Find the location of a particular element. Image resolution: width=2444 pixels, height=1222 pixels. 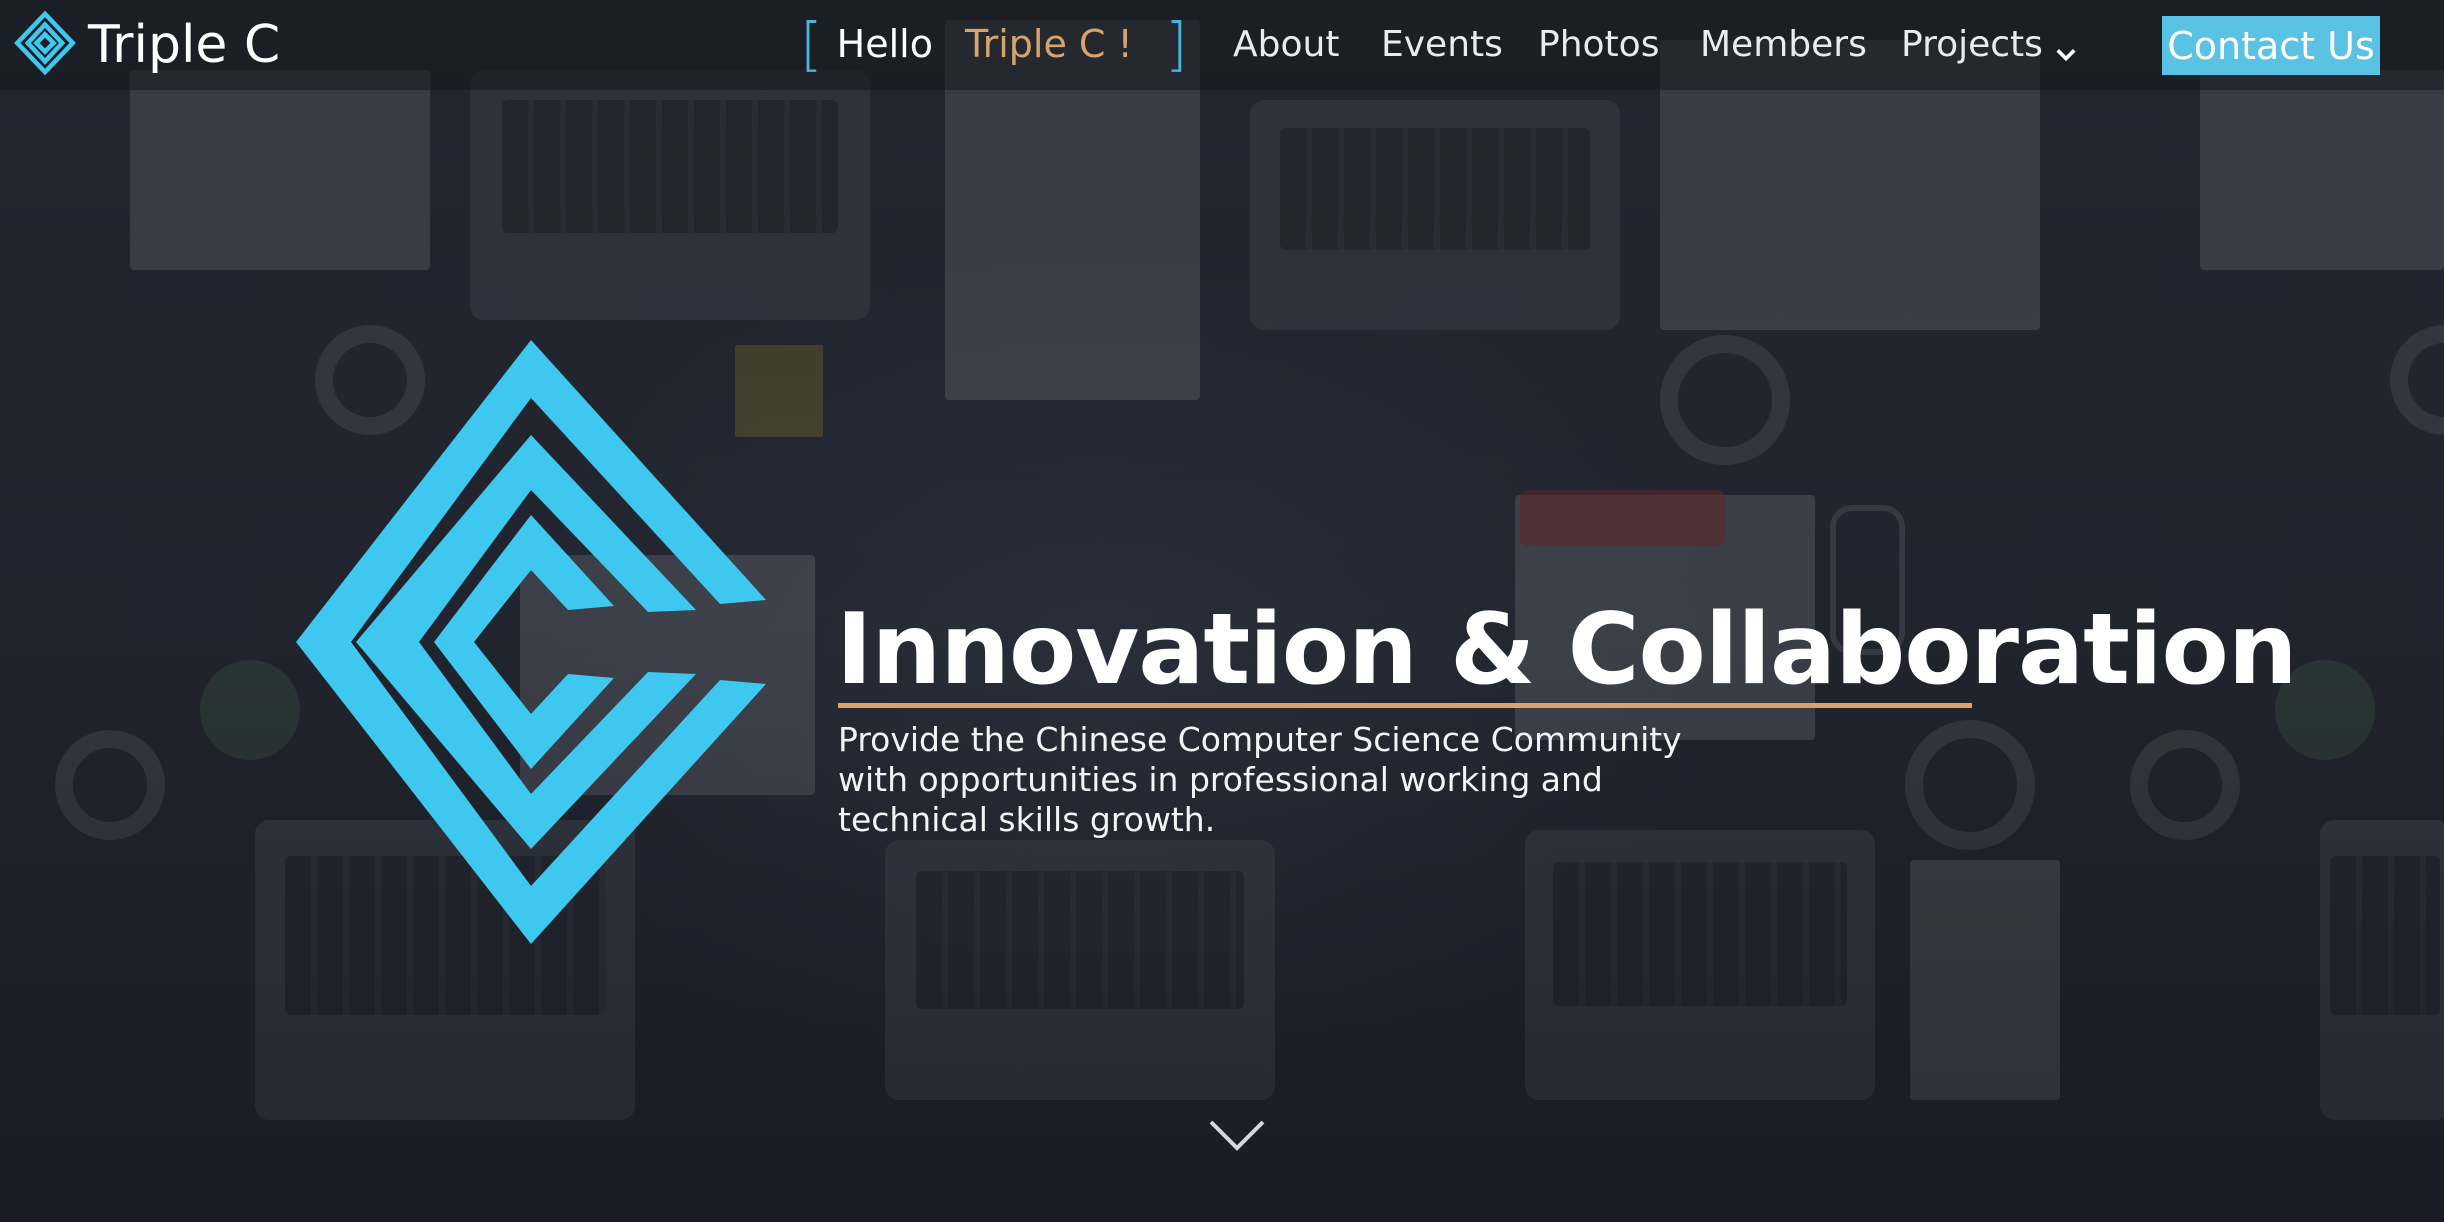

hero-title: Innovation & Collaboration is located at coordinates (1567, 650).